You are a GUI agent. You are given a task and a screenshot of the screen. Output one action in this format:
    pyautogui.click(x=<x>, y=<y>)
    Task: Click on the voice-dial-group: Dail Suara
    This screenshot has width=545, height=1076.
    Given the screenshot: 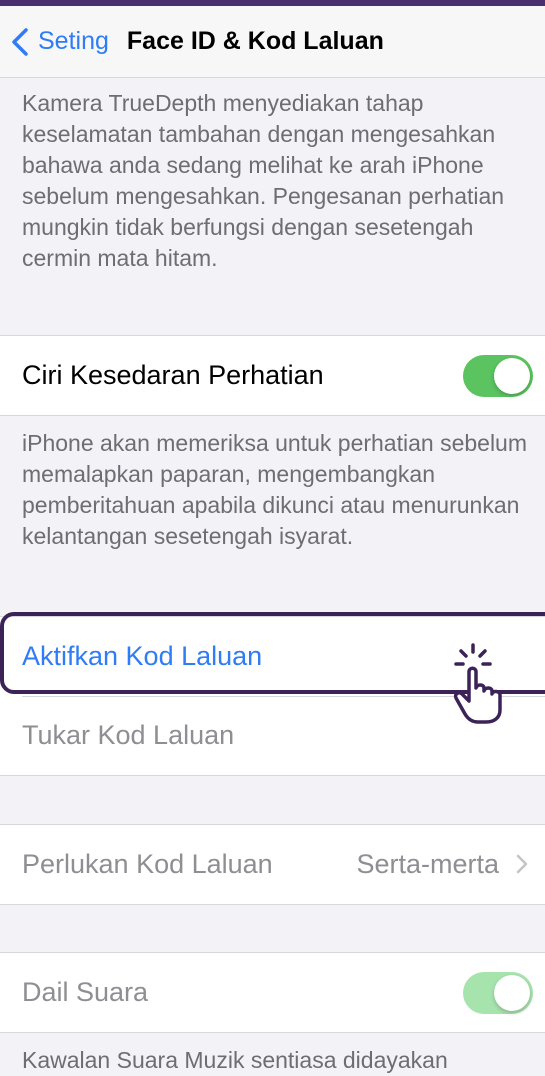 What is the action you would take?
    pyautogui.click(x=272, y=992)
    